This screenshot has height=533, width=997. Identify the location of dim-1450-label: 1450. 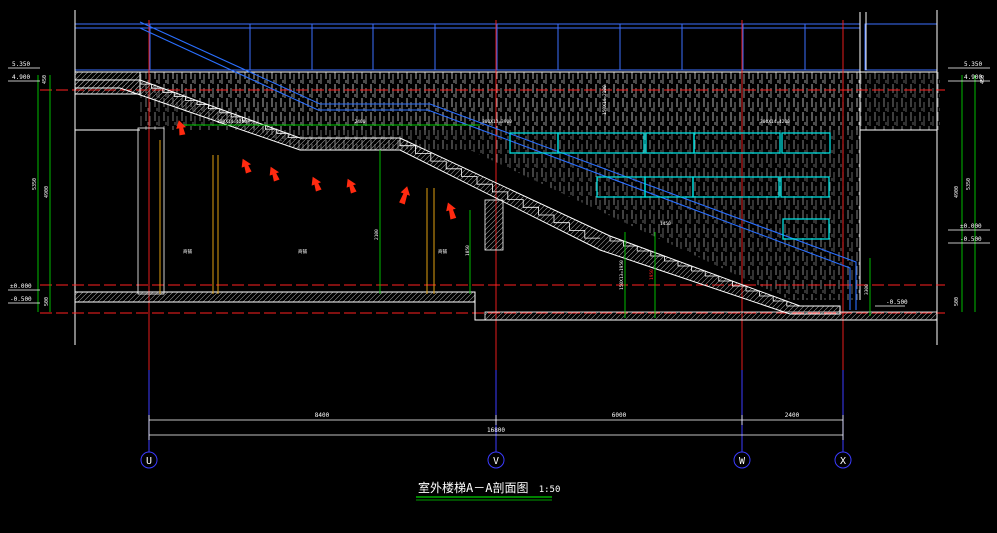
(665, 224).